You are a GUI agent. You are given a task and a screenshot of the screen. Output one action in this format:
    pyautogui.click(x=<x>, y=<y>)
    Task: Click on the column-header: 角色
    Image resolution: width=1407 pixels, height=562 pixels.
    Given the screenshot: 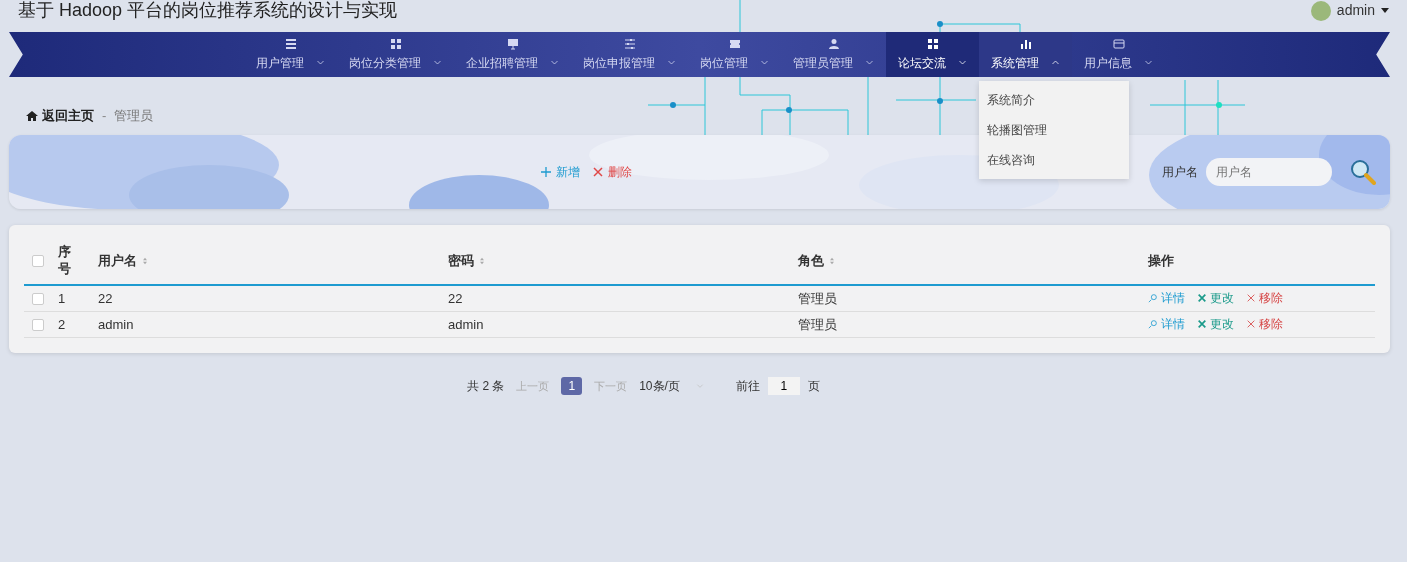 What is the action you would take?
    pyautogui.click(x=811, y=260)
    